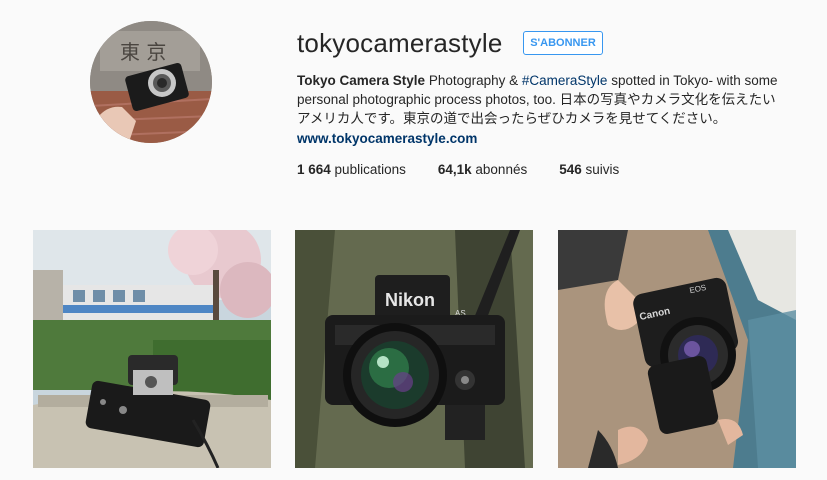 Image resolution: width=827 pixels, height=480 pixels. What do you see at coordinates (570, 169) in the screenshot?
I see `stat-following-count: 546` at bounding box center [570, 169].